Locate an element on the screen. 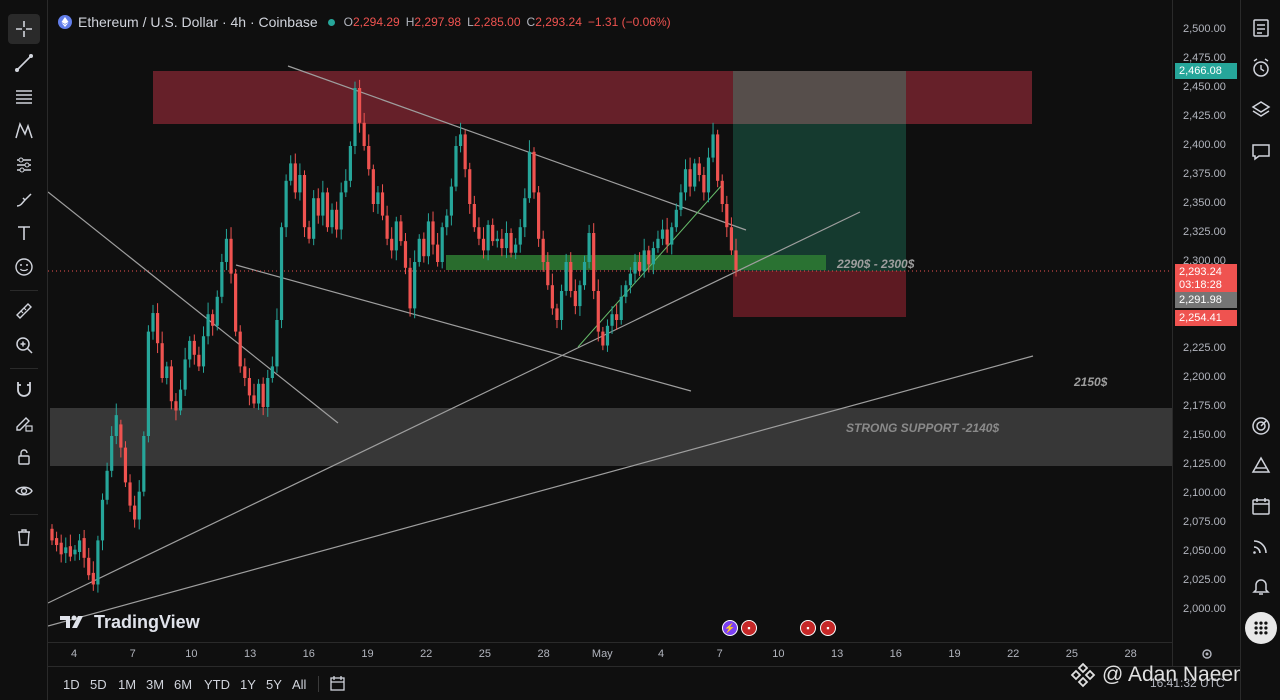 The image size is (1280, 700). target-icon is located at coordinates (1261, 426).